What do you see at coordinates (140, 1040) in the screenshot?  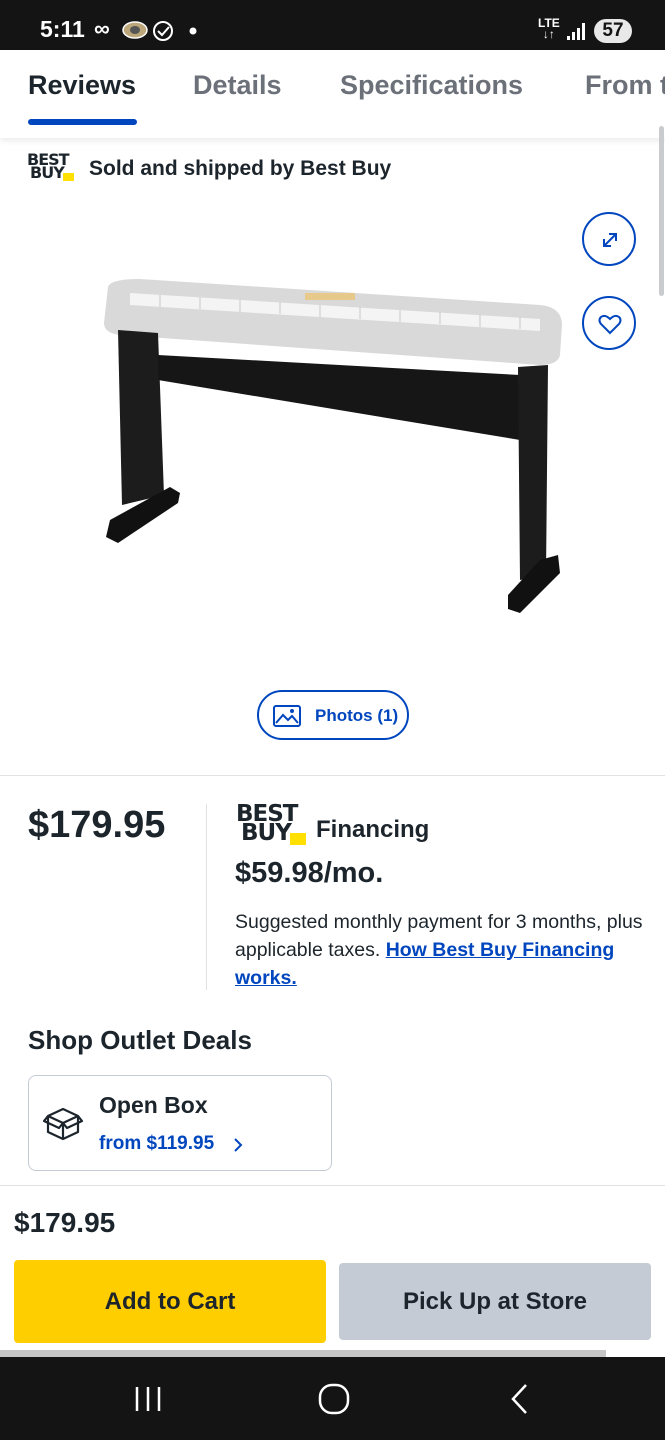 I see `outlet-heading: Shop Outlet Deals` at bounding box center [140, 1040].